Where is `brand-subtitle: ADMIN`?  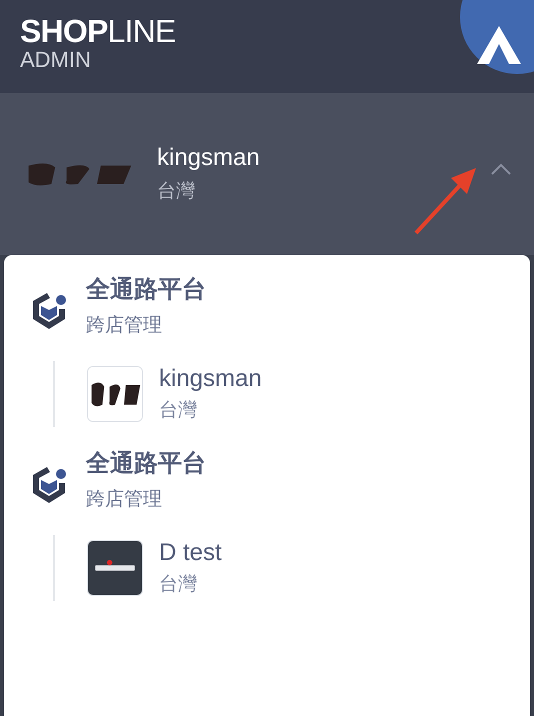
brand-subtitle: ADMIN is located at coordinates (56, 60).